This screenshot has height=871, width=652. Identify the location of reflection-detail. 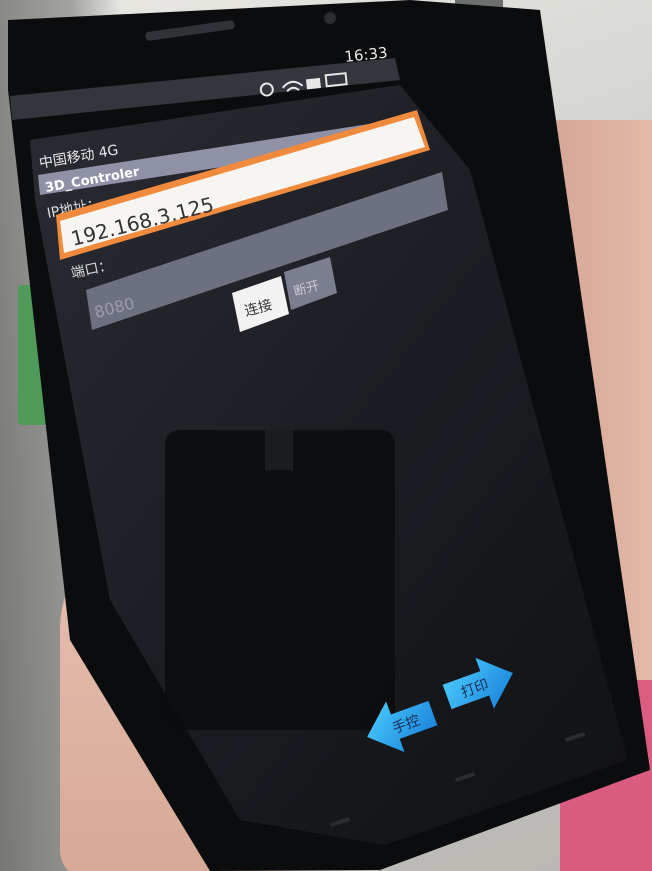
(279, 450).